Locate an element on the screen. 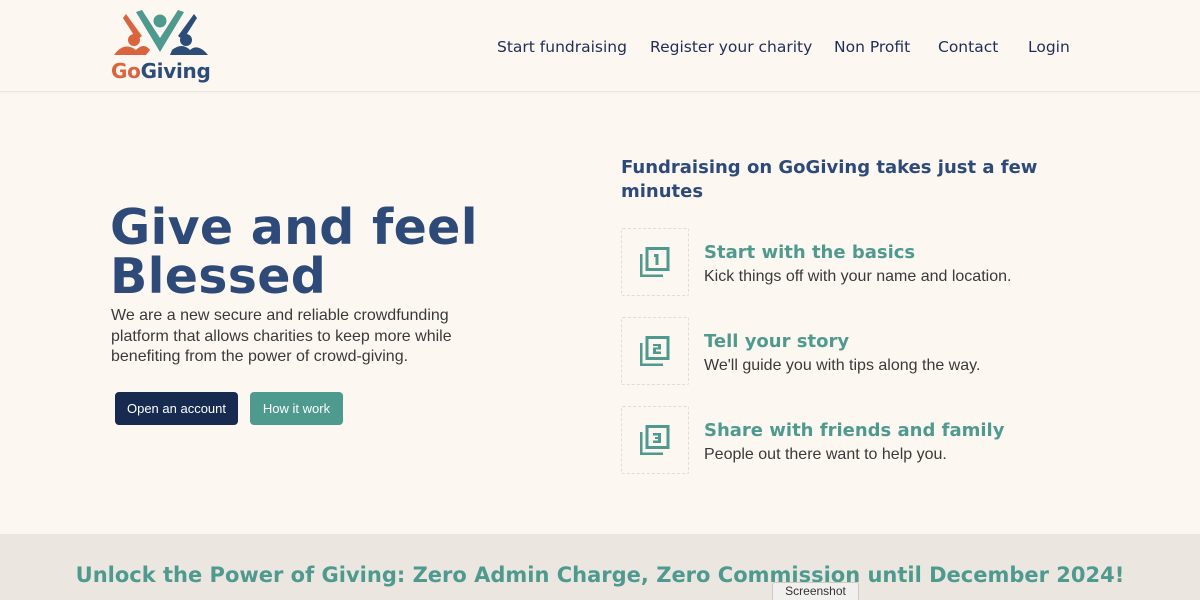 The height and width of the screenshot is (600, 1200). step-1-title: Start with the basics is located at coordinates (810, 252).